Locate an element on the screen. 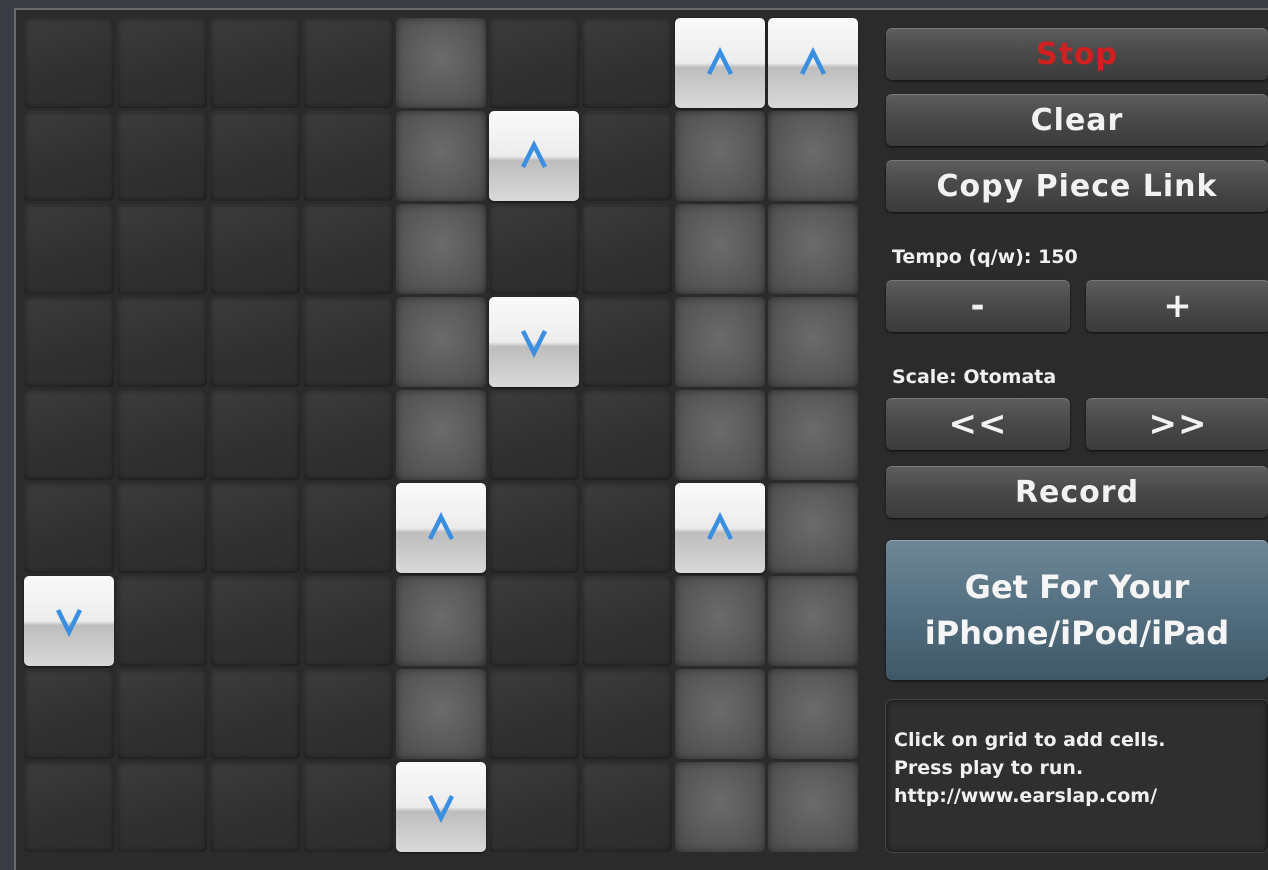 This screenshot has width=1268, height=870. arrow-down-icon is located at coordinates (69, 622).